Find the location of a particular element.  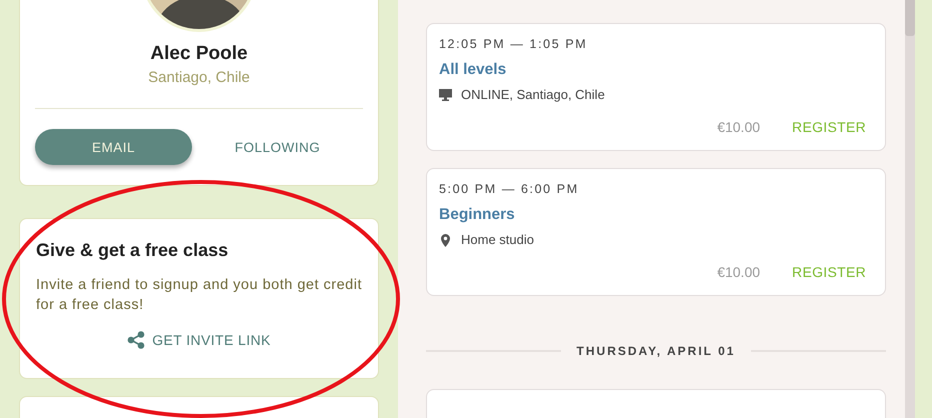

email-button: EMAIL is located at coordinates (113, 147).